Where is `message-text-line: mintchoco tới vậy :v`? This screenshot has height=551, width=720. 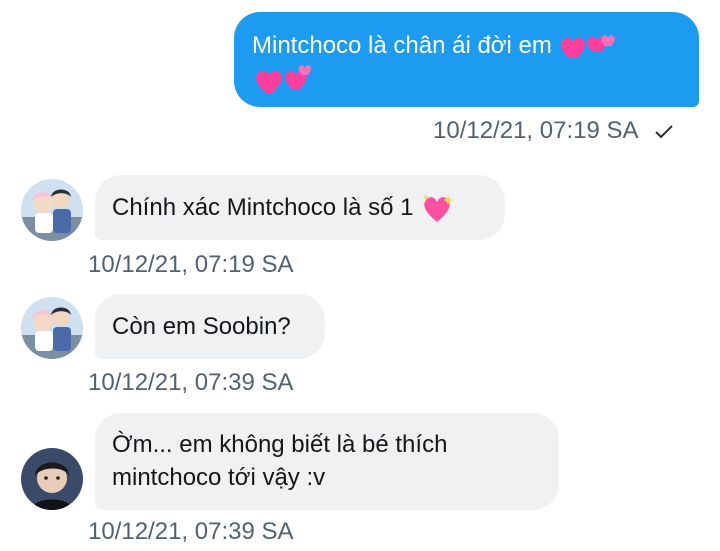 message-text-line: mintchoco tới vậy :v is located at coordinates (219, 477).